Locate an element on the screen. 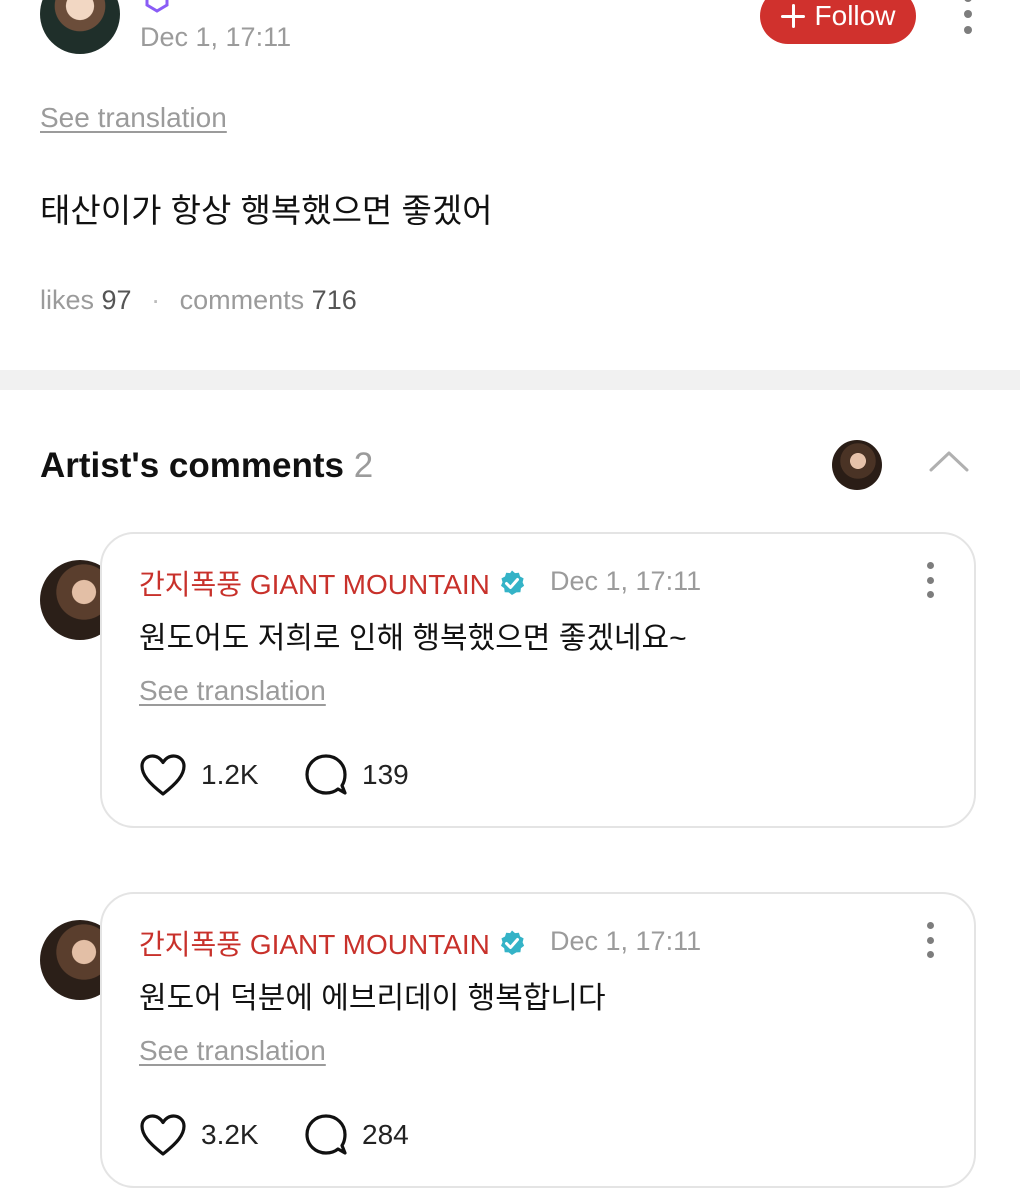 The height and width of the screenshot is (1200, 1020). chevron-up-icon is located at coordinates (949, 461).